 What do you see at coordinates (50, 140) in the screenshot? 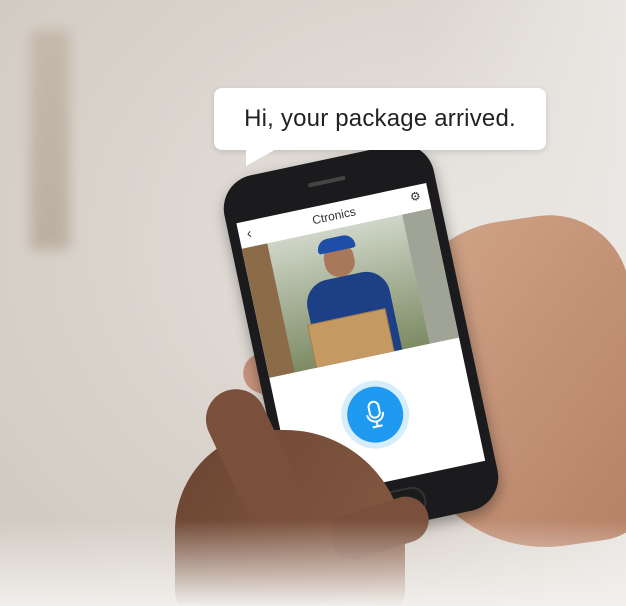
I see `background-blur` at bounding box center [50, 140].